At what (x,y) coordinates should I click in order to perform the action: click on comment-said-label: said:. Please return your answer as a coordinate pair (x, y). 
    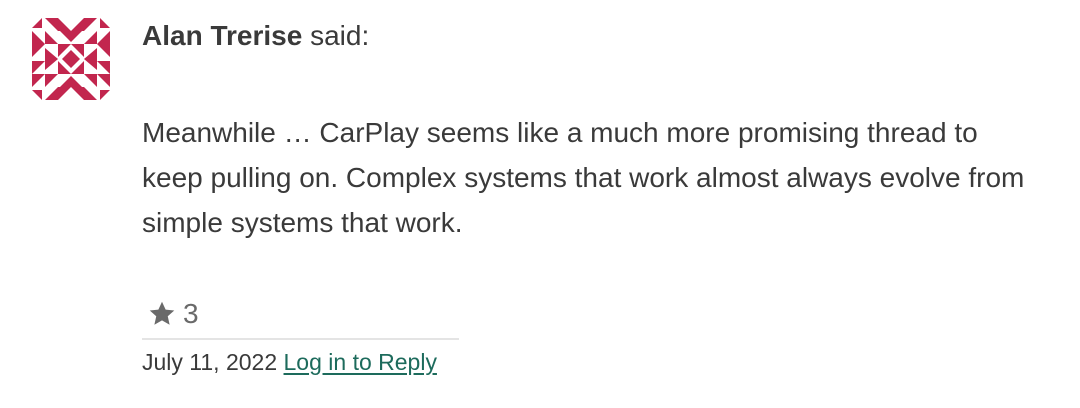
    Looking at the image, I should click on (340, 35).